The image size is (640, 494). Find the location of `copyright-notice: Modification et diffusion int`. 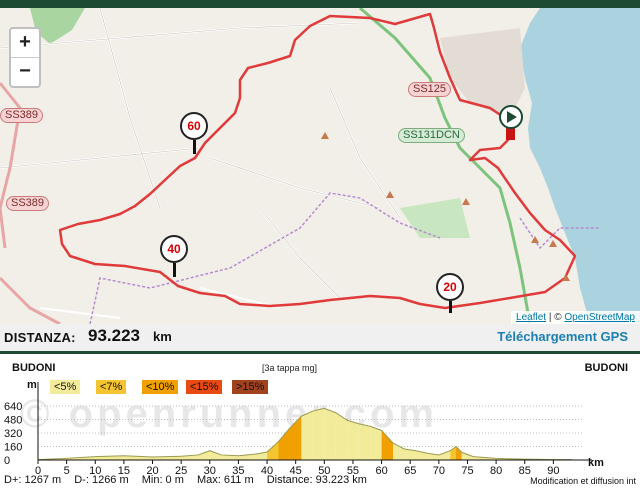

copyright-notice: Modification et diffusion int is located at coordinates (583, 481).